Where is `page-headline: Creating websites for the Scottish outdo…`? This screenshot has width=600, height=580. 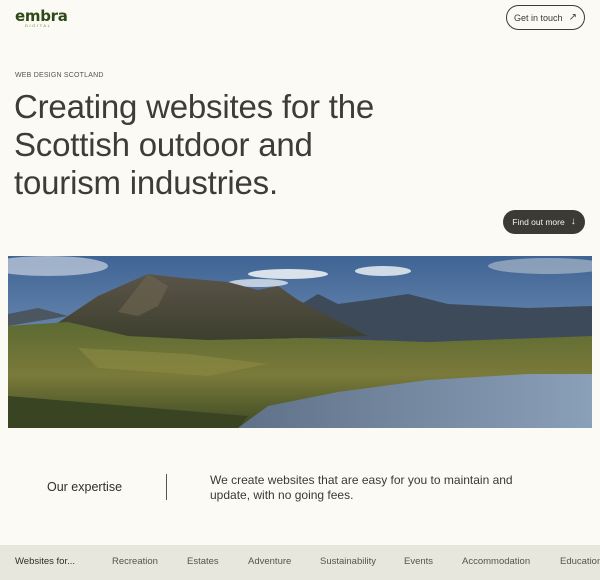
page-headline: Creating websites for the Scottish outdo… is located at coordinates (194, 144).